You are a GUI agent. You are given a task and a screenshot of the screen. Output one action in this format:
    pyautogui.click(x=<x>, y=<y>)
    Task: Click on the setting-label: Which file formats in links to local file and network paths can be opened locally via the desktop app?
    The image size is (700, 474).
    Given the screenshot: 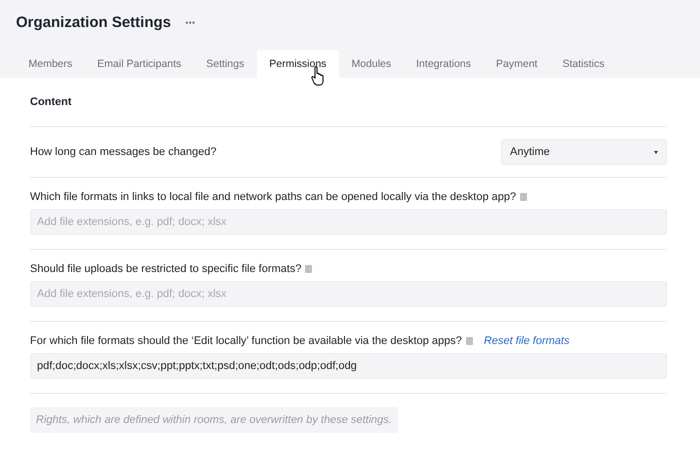 What is the action you would take?
    pyautogui.click(x=273, y=197)
    